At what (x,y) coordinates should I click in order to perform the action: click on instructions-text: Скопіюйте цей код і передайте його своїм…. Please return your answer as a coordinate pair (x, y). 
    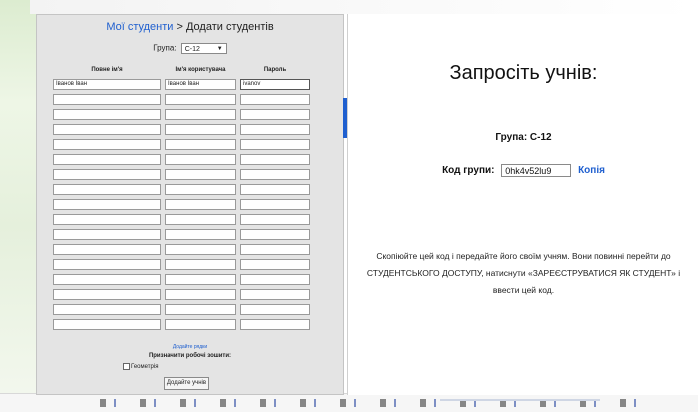
    Looking at the image, I should click on (523, 273).